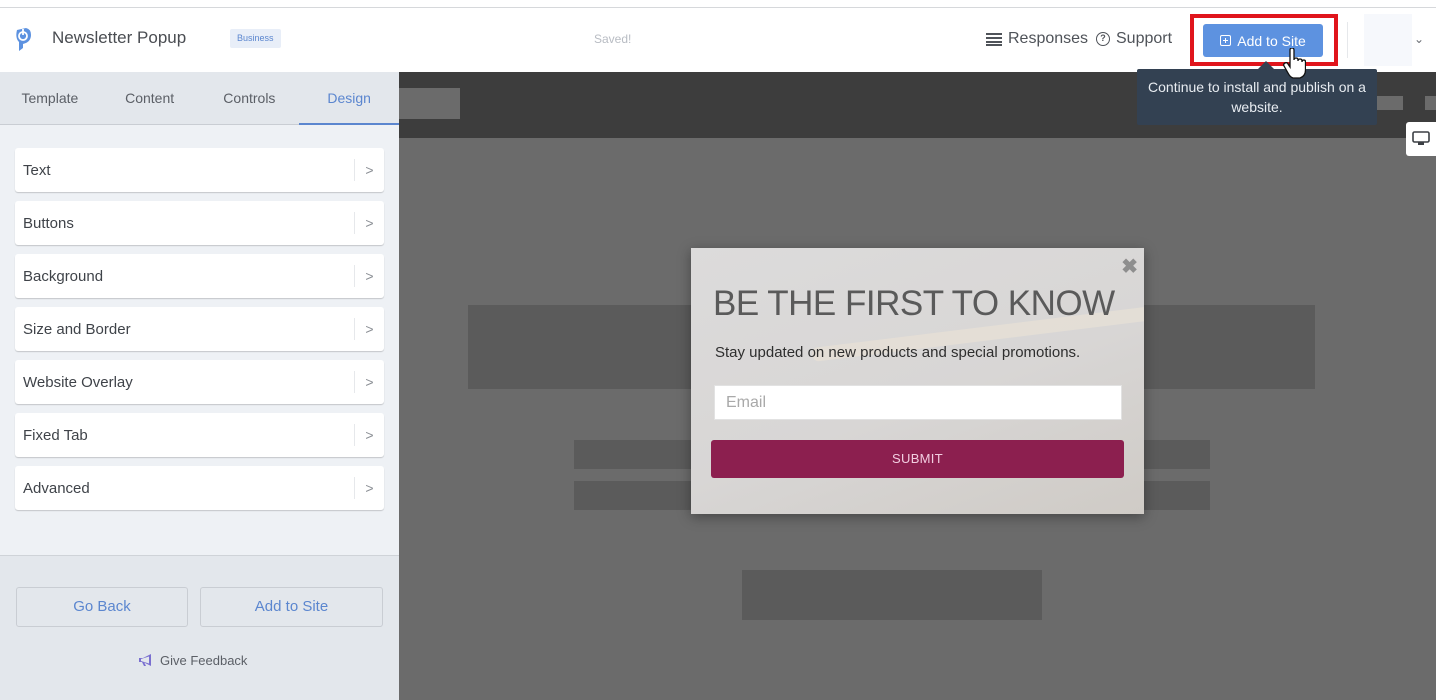  What do you see at coordinates (48, 223) in the screenshot?
I see `menu-item-label: Buttons` at bounding box center [48, 223].